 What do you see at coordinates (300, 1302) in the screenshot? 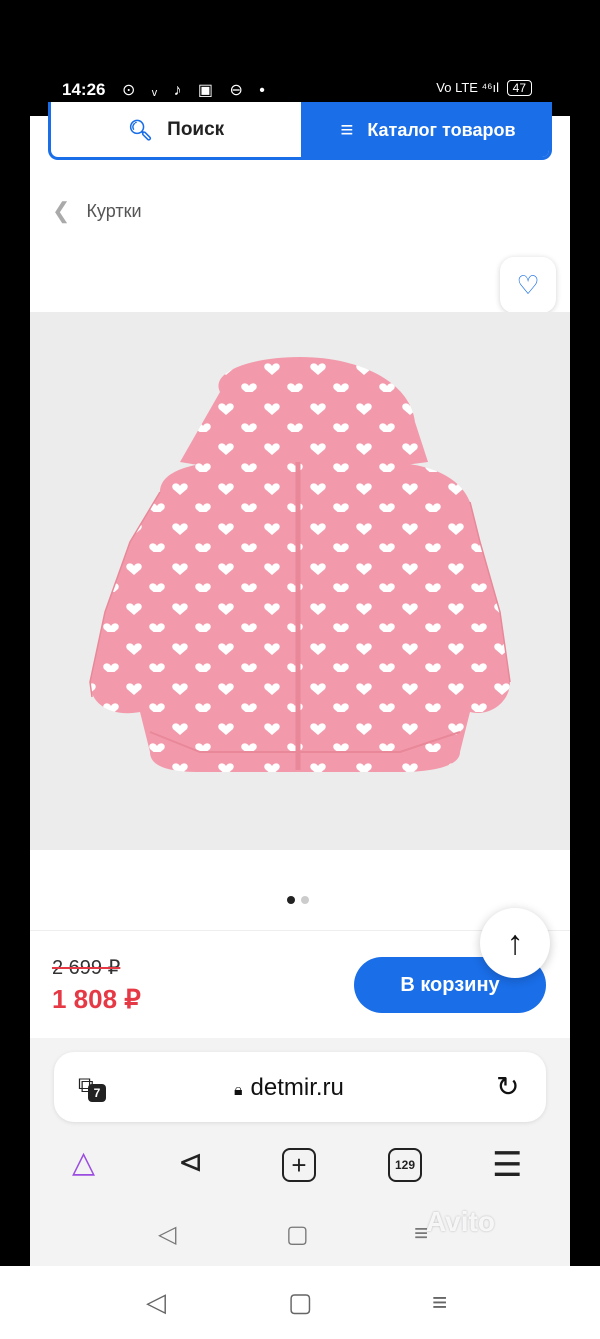
I see `home-icon: ▢` at bounding box center [300, 1302].